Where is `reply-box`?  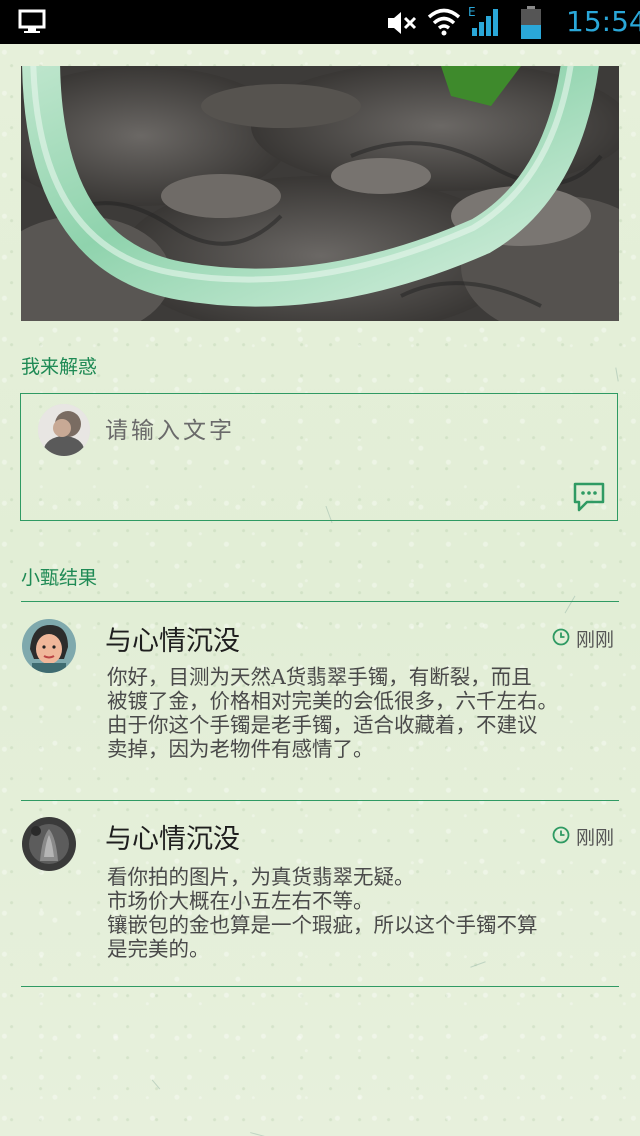 reply-box is located at coordinates (319, 457).